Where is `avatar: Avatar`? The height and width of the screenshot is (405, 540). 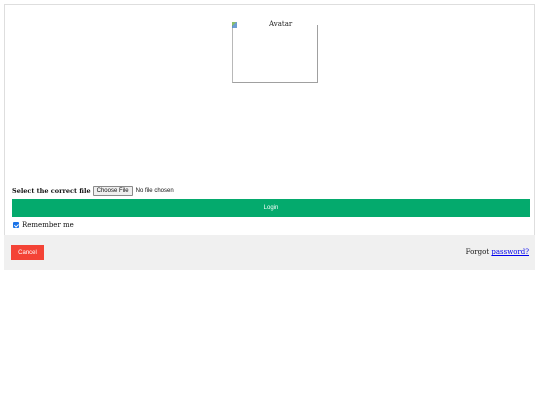 avatar: Avatar is located at coordinates (275, 51).